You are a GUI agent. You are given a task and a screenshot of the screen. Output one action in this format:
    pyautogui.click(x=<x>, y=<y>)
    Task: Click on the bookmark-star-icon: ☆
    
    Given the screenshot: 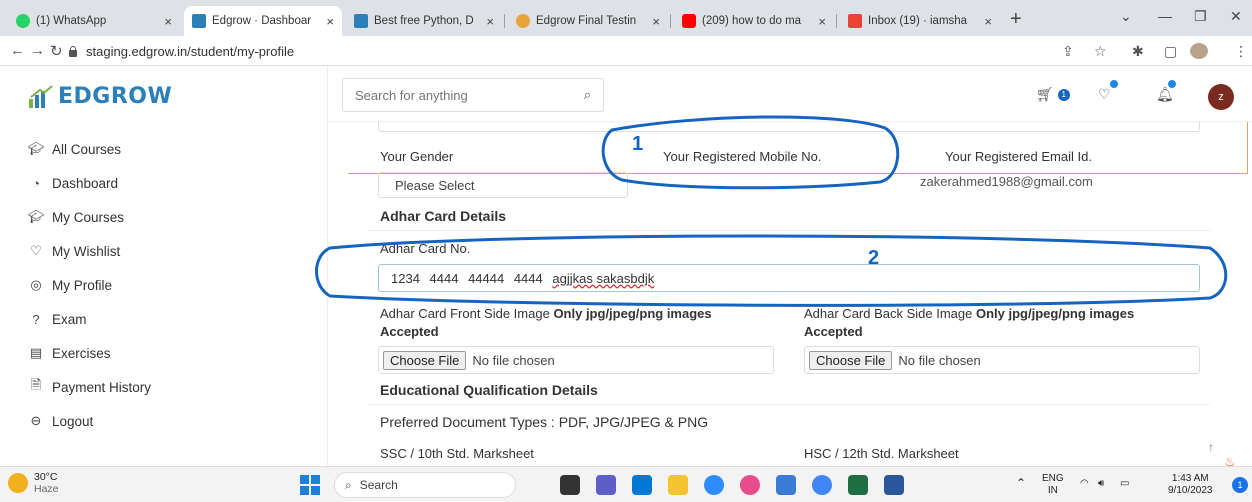 What is the action you would take?
    pyautogui.click(x=1100, y=51)
    